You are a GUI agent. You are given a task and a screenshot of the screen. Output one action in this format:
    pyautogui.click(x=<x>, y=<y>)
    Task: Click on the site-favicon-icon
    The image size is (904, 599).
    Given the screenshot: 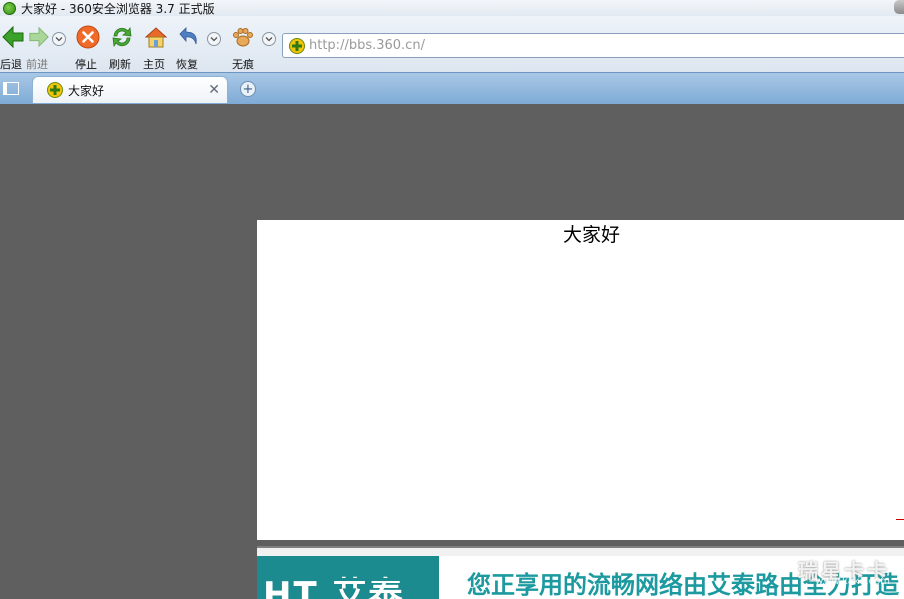 What is the action you would take?
    pyautogui.click(x=297, y=45)
    